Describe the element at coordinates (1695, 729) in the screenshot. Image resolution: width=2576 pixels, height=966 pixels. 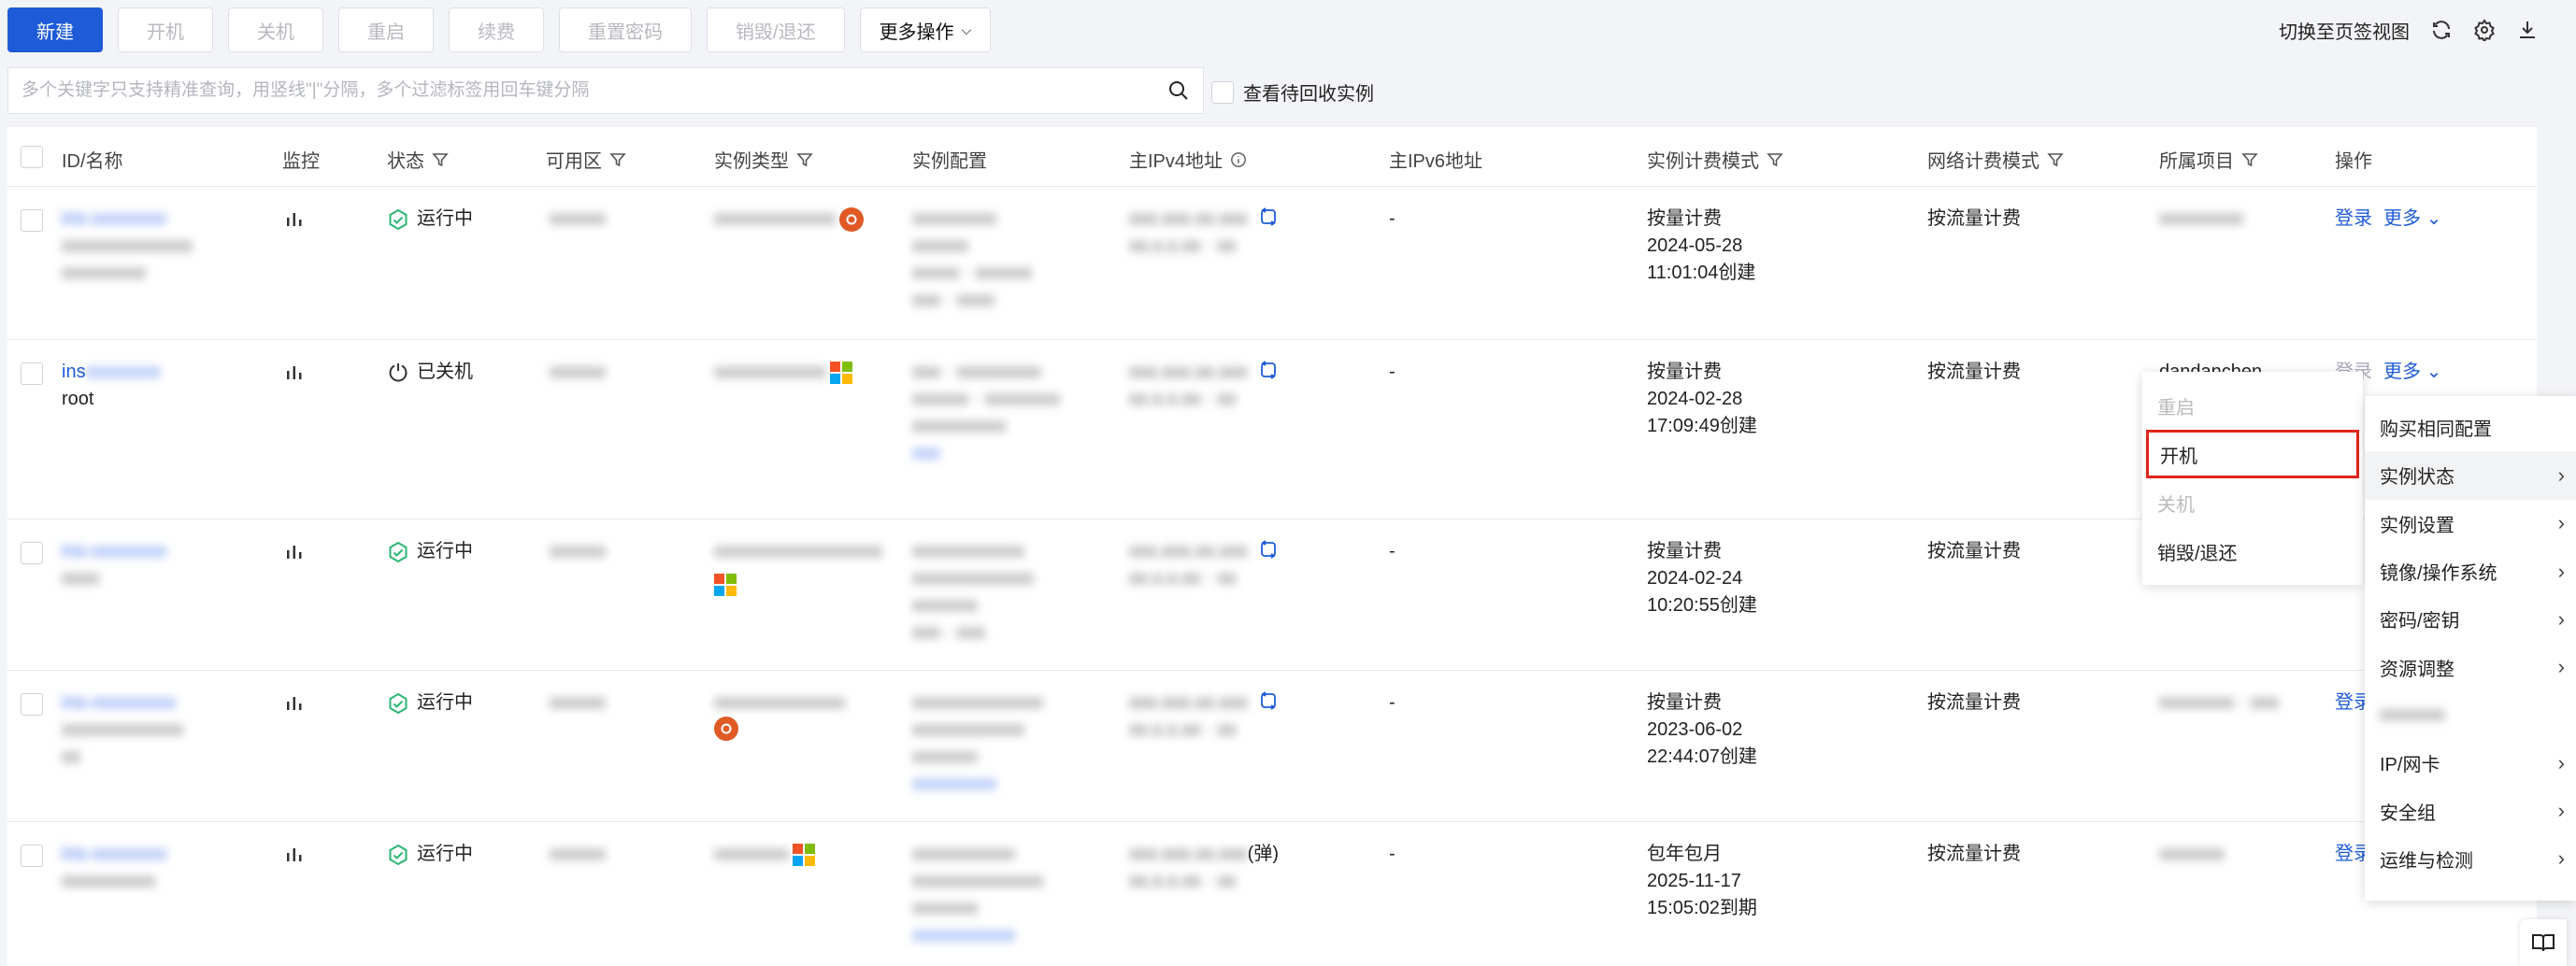
I see `billing-date: 2023-06-02` at that location.